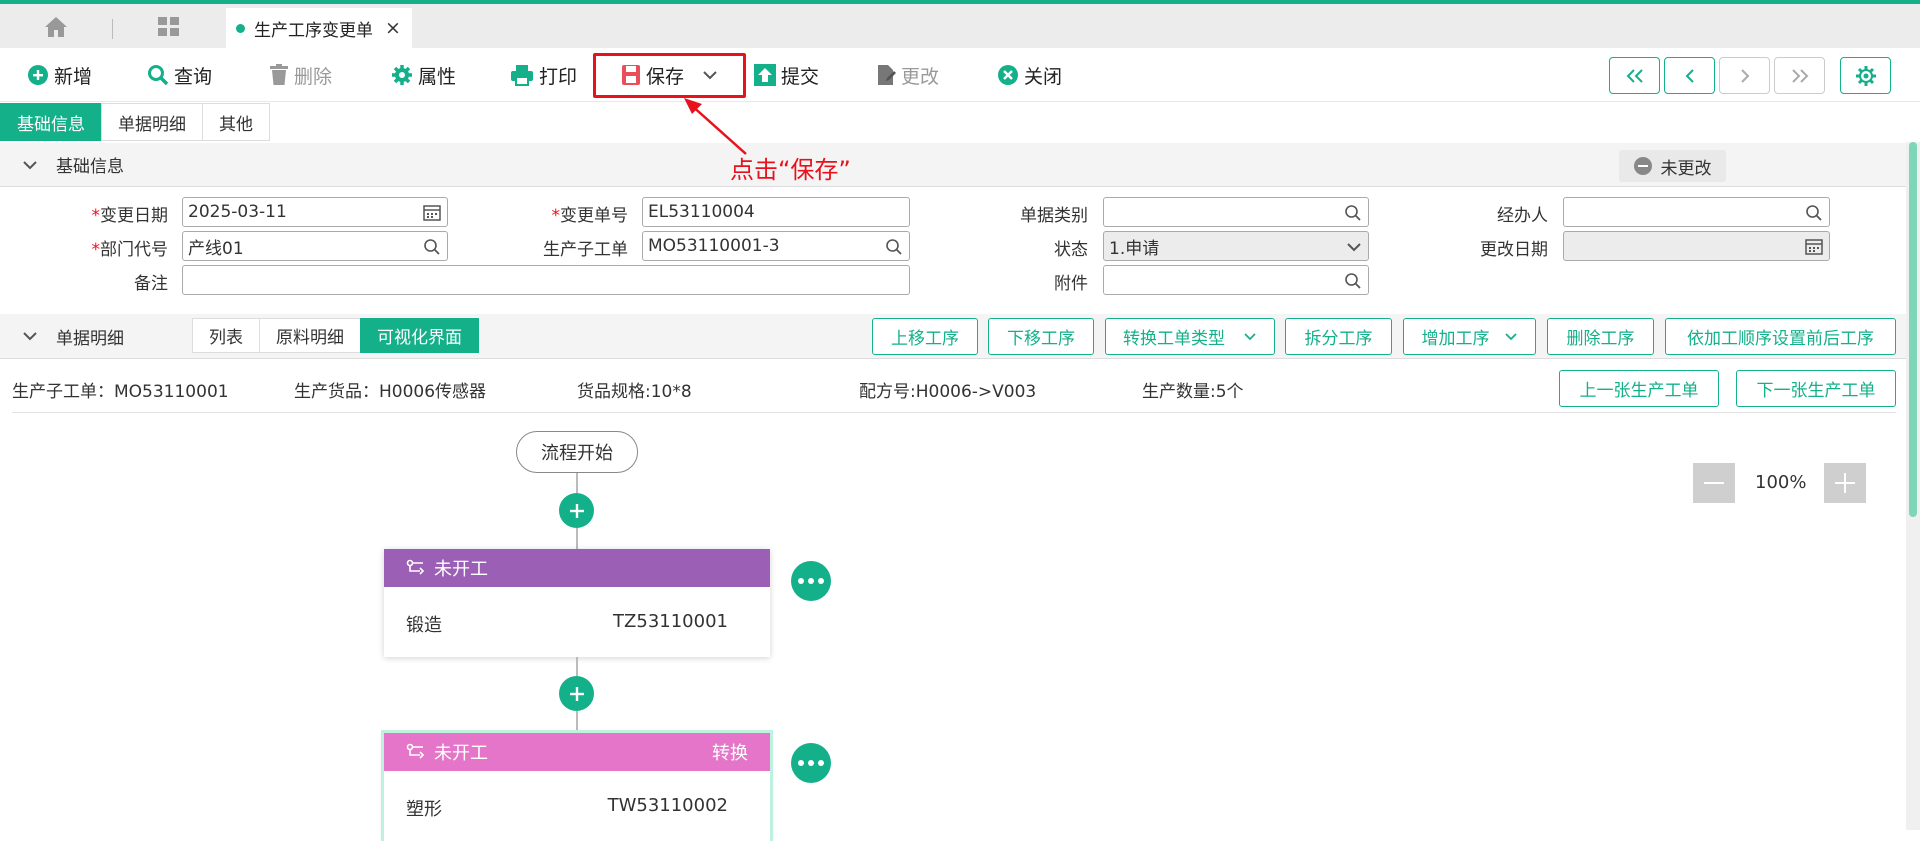 This screenshot has width=1920, height=841. Describe the element at coordinates (169, 27) in the screenshot. I see `grid-icon` at that location.